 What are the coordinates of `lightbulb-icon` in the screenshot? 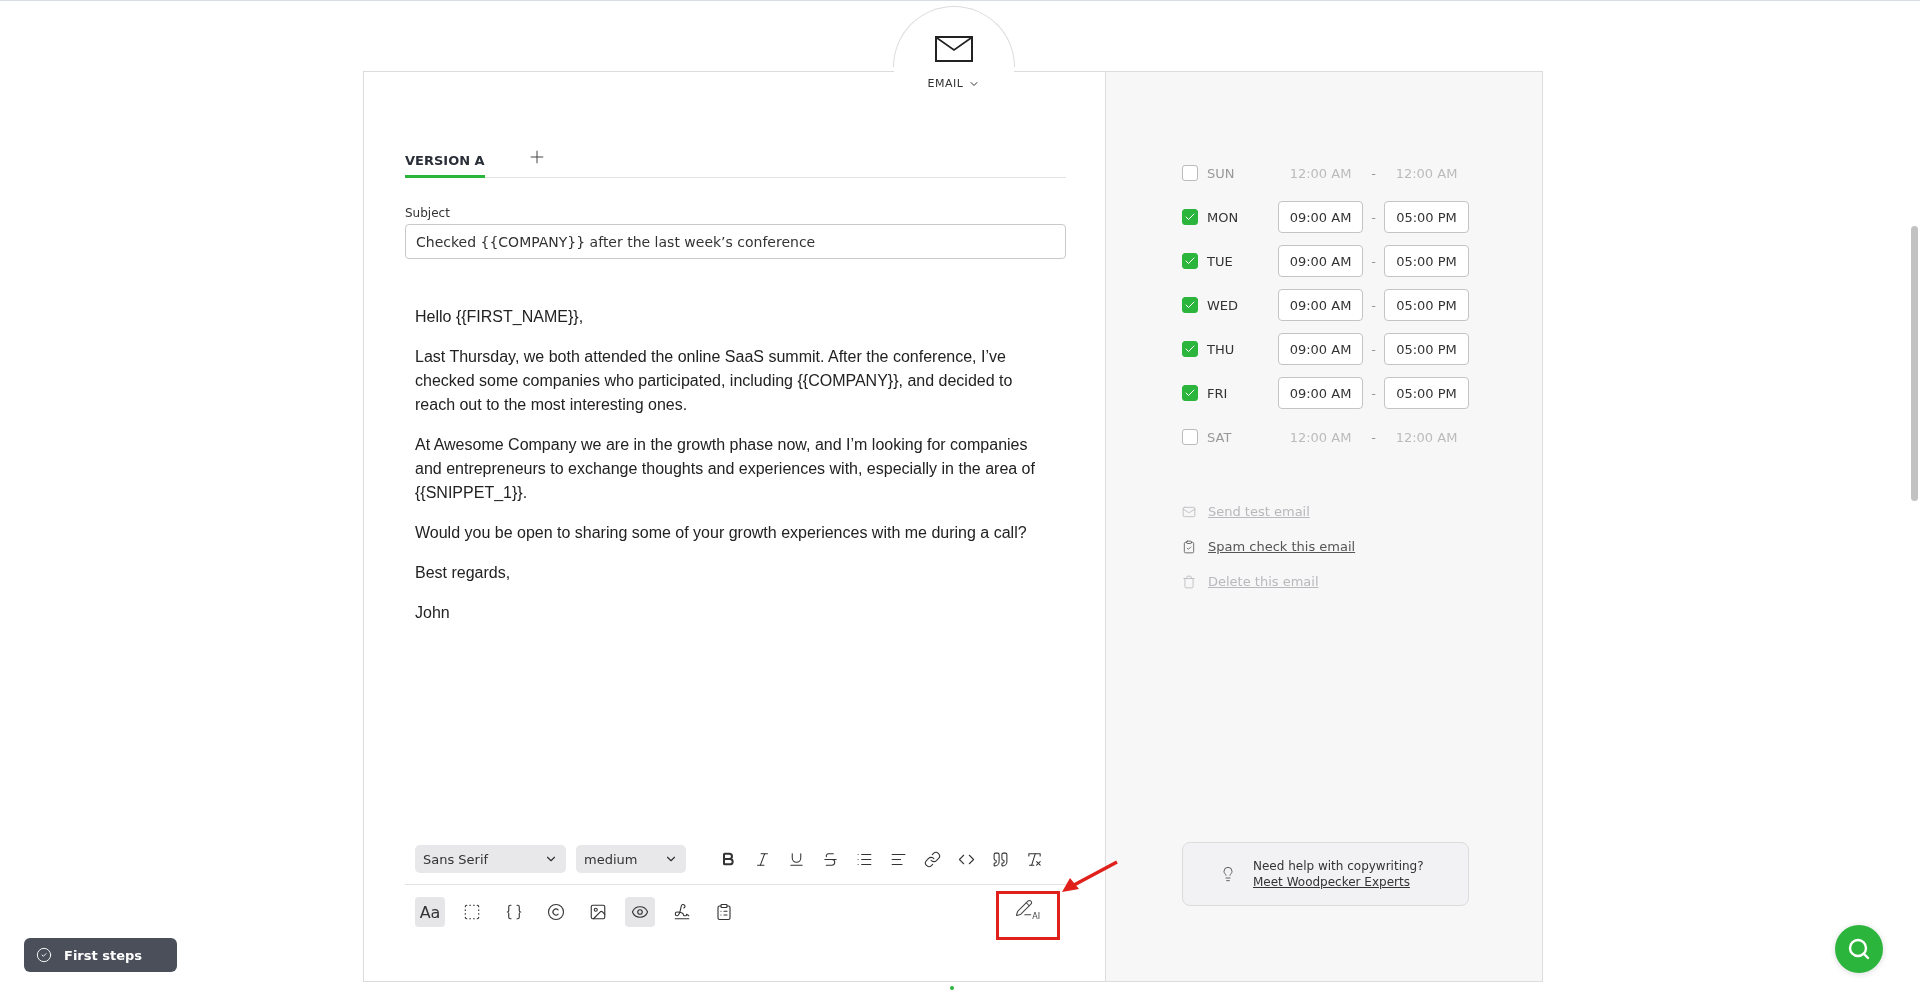 It's located at (1228, 874).